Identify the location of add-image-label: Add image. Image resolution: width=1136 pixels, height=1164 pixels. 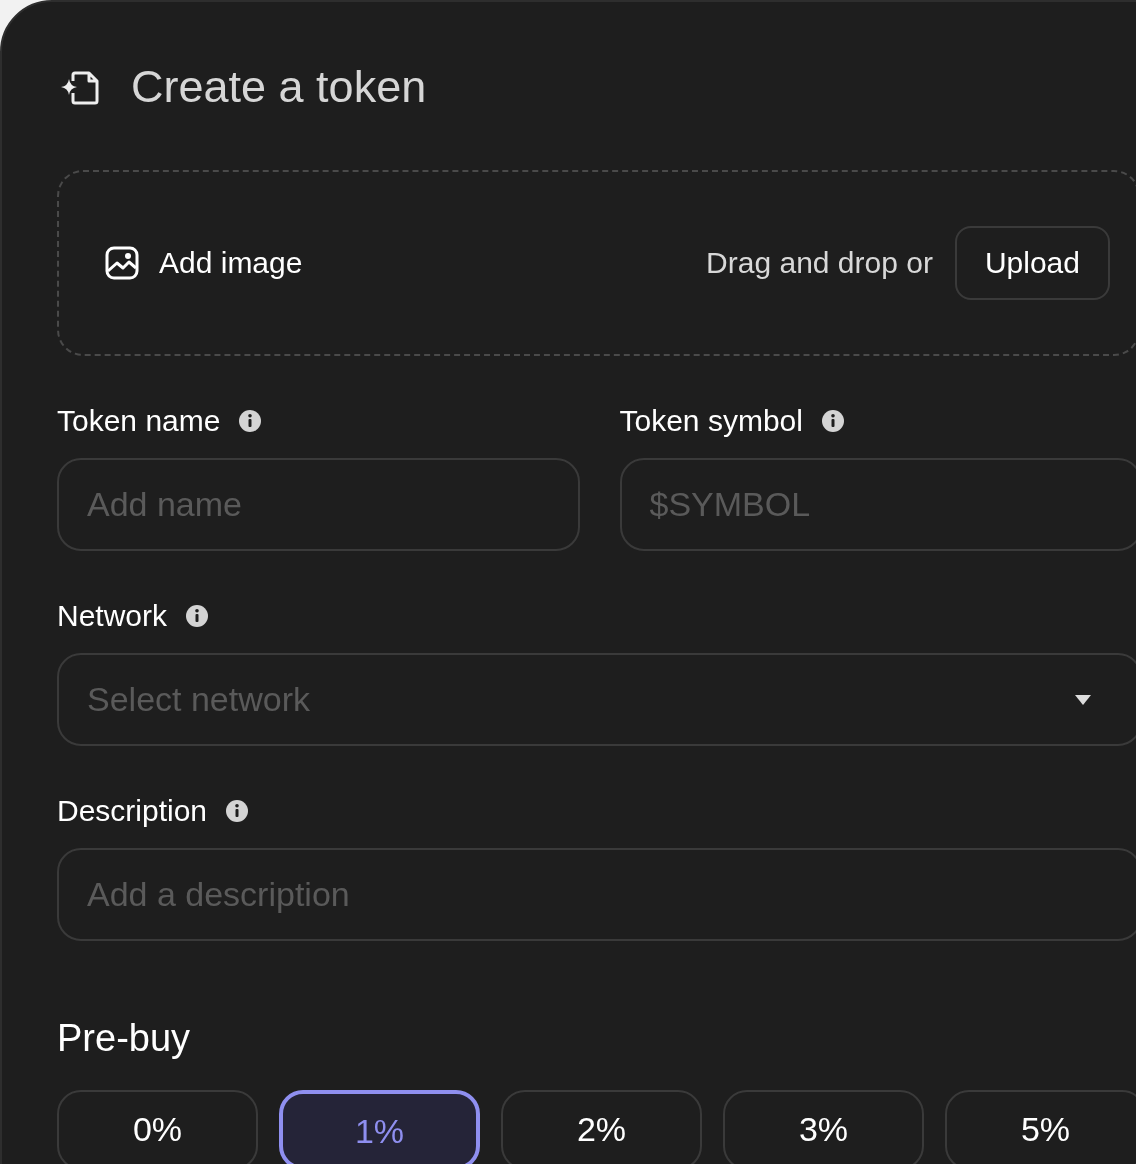
(231, 263).